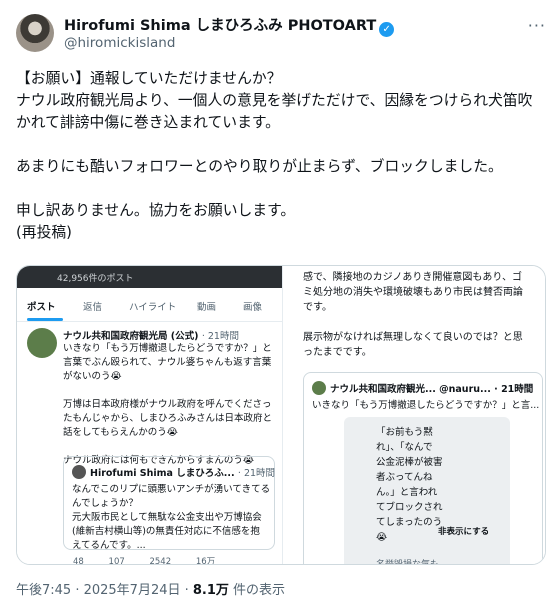  I want to click on tab-replies: 返信, so click(93, 307).